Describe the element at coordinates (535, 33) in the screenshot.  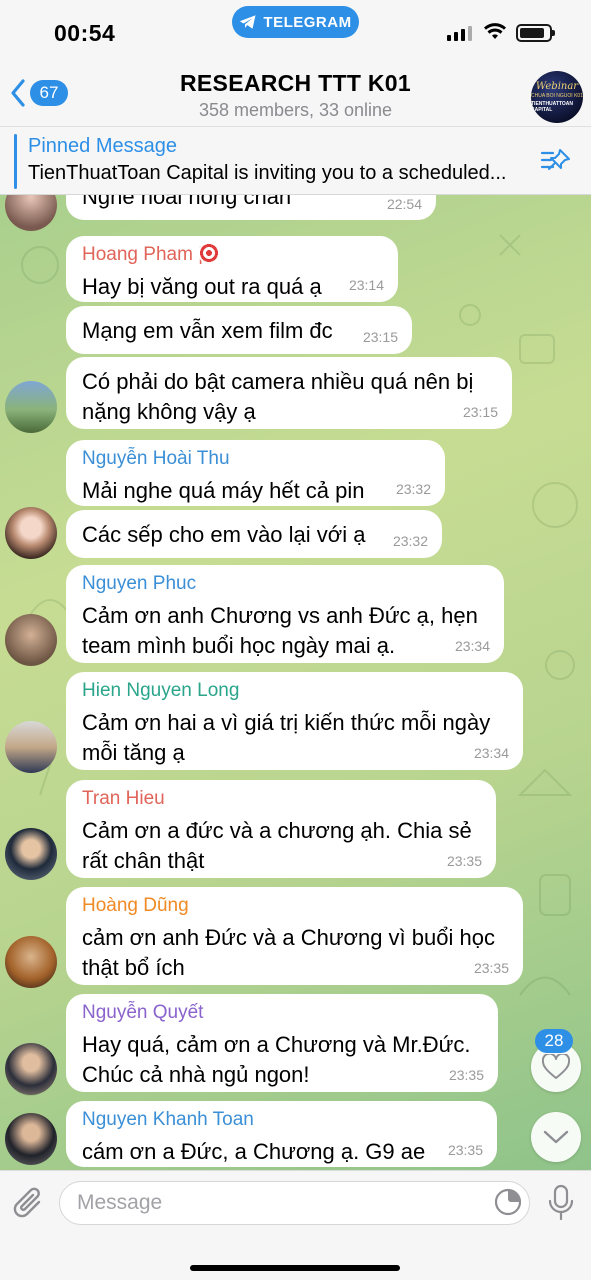
I see `battery-icon` at that location.